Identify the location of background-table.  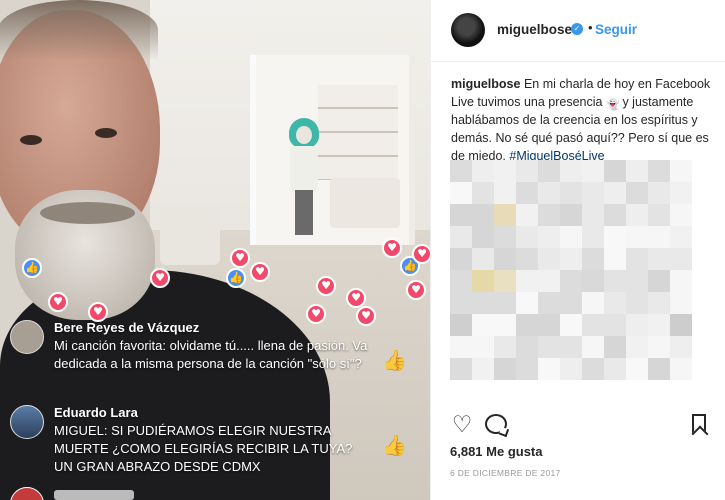
(365, 203).